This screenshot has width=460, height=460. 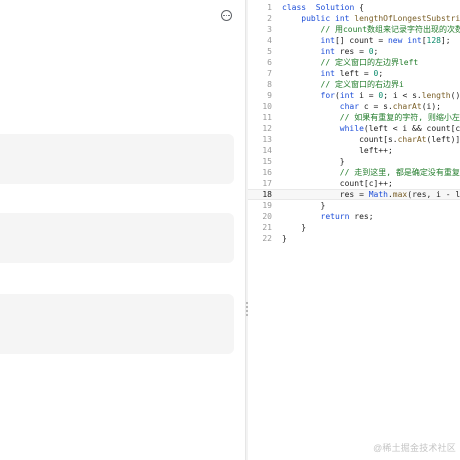 I want to click on code-line: 11 // 如果有重复的字符, 则缩小左边窗口, so click(x=354, y=117).